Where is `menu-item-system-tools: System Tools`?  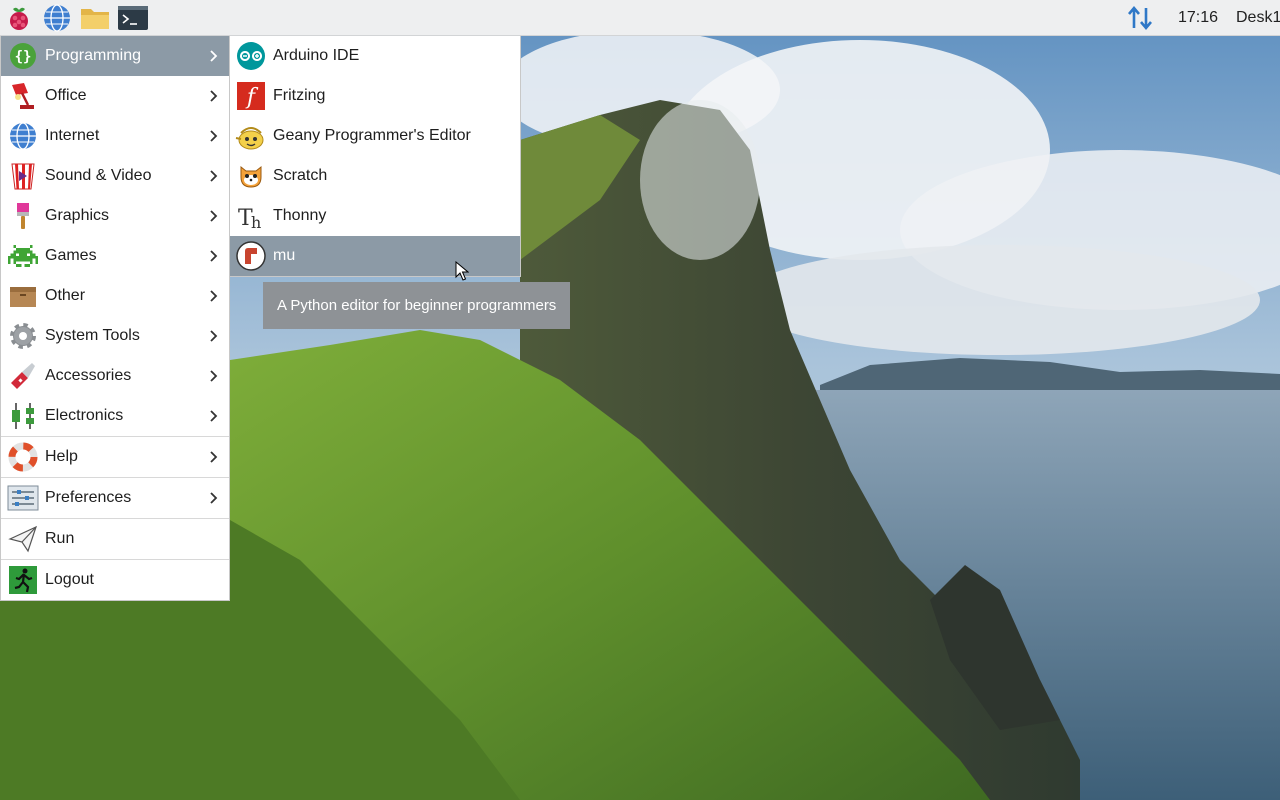
menu-item-system-tools: System Tools is located at coordinates (115, 336).